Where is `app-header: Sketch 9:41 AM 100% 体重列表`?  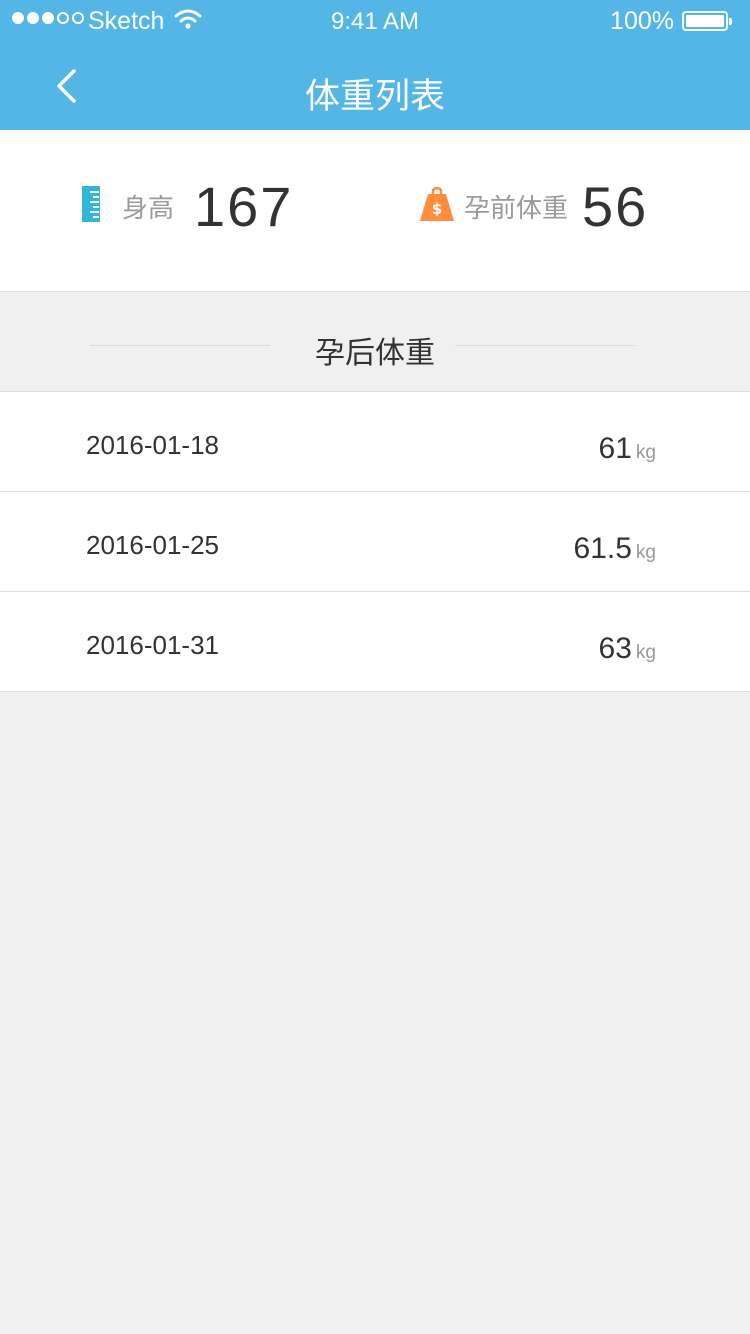
app-header: Sketch 9:41 AM 100% 体重列表 is located at coordinates (375, 65).